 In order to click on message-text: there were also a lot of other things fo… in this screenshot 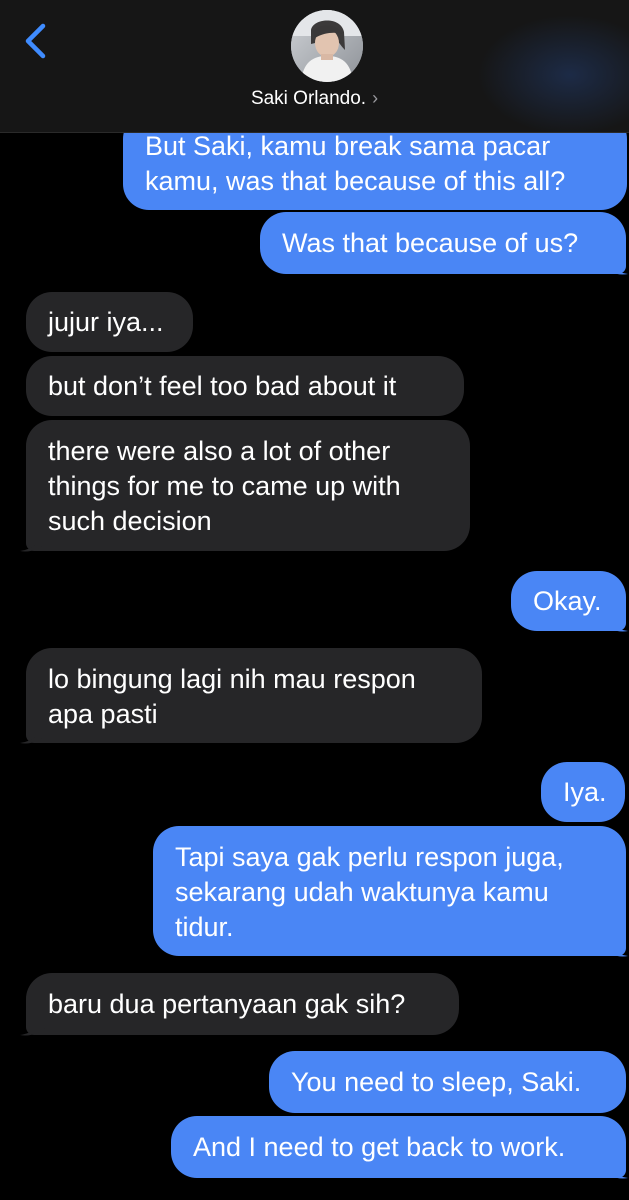, I will do `click(224, 486)`.